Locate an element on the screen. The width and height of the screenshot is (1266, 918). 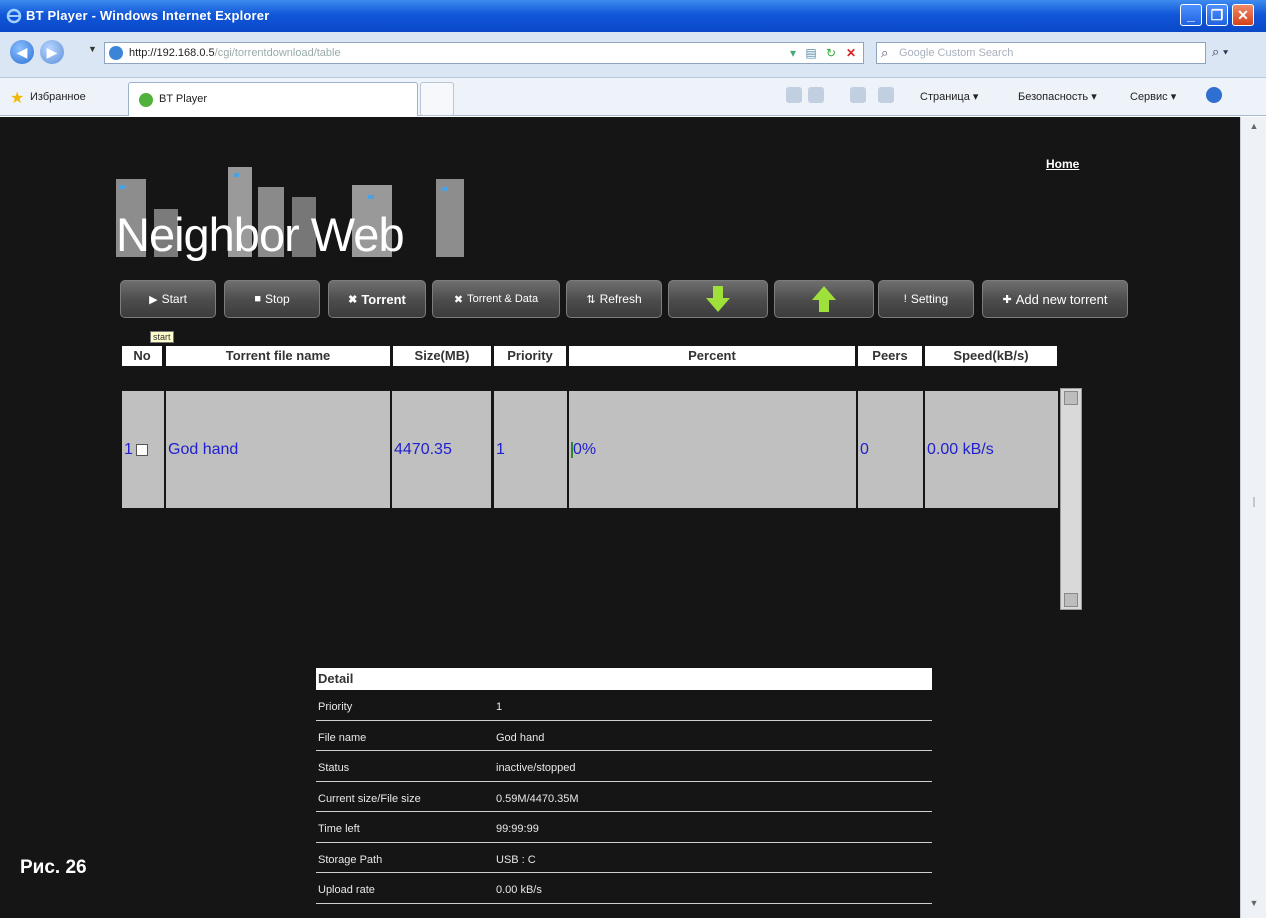
row-number: 1 is located at coordinates (128, 449).